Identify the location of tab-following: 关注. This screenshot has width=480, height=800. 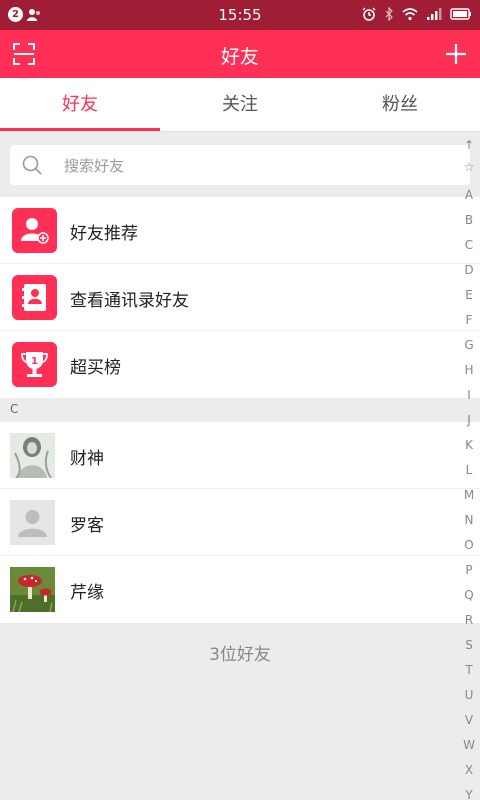
(240, 105).